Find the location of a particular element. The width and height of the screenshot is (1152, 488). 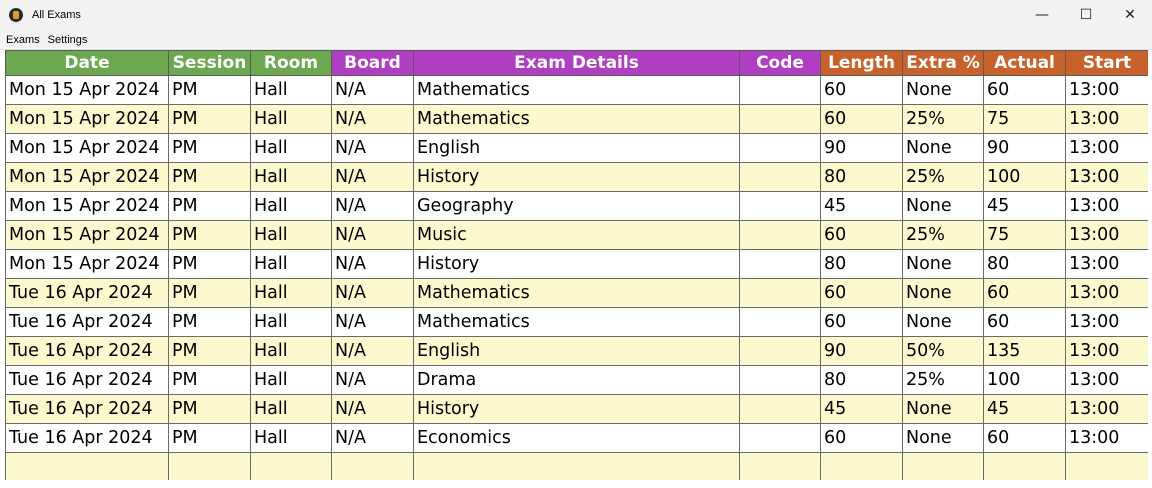

maximize-button: ☐ is located at coordinates (1086, 15).